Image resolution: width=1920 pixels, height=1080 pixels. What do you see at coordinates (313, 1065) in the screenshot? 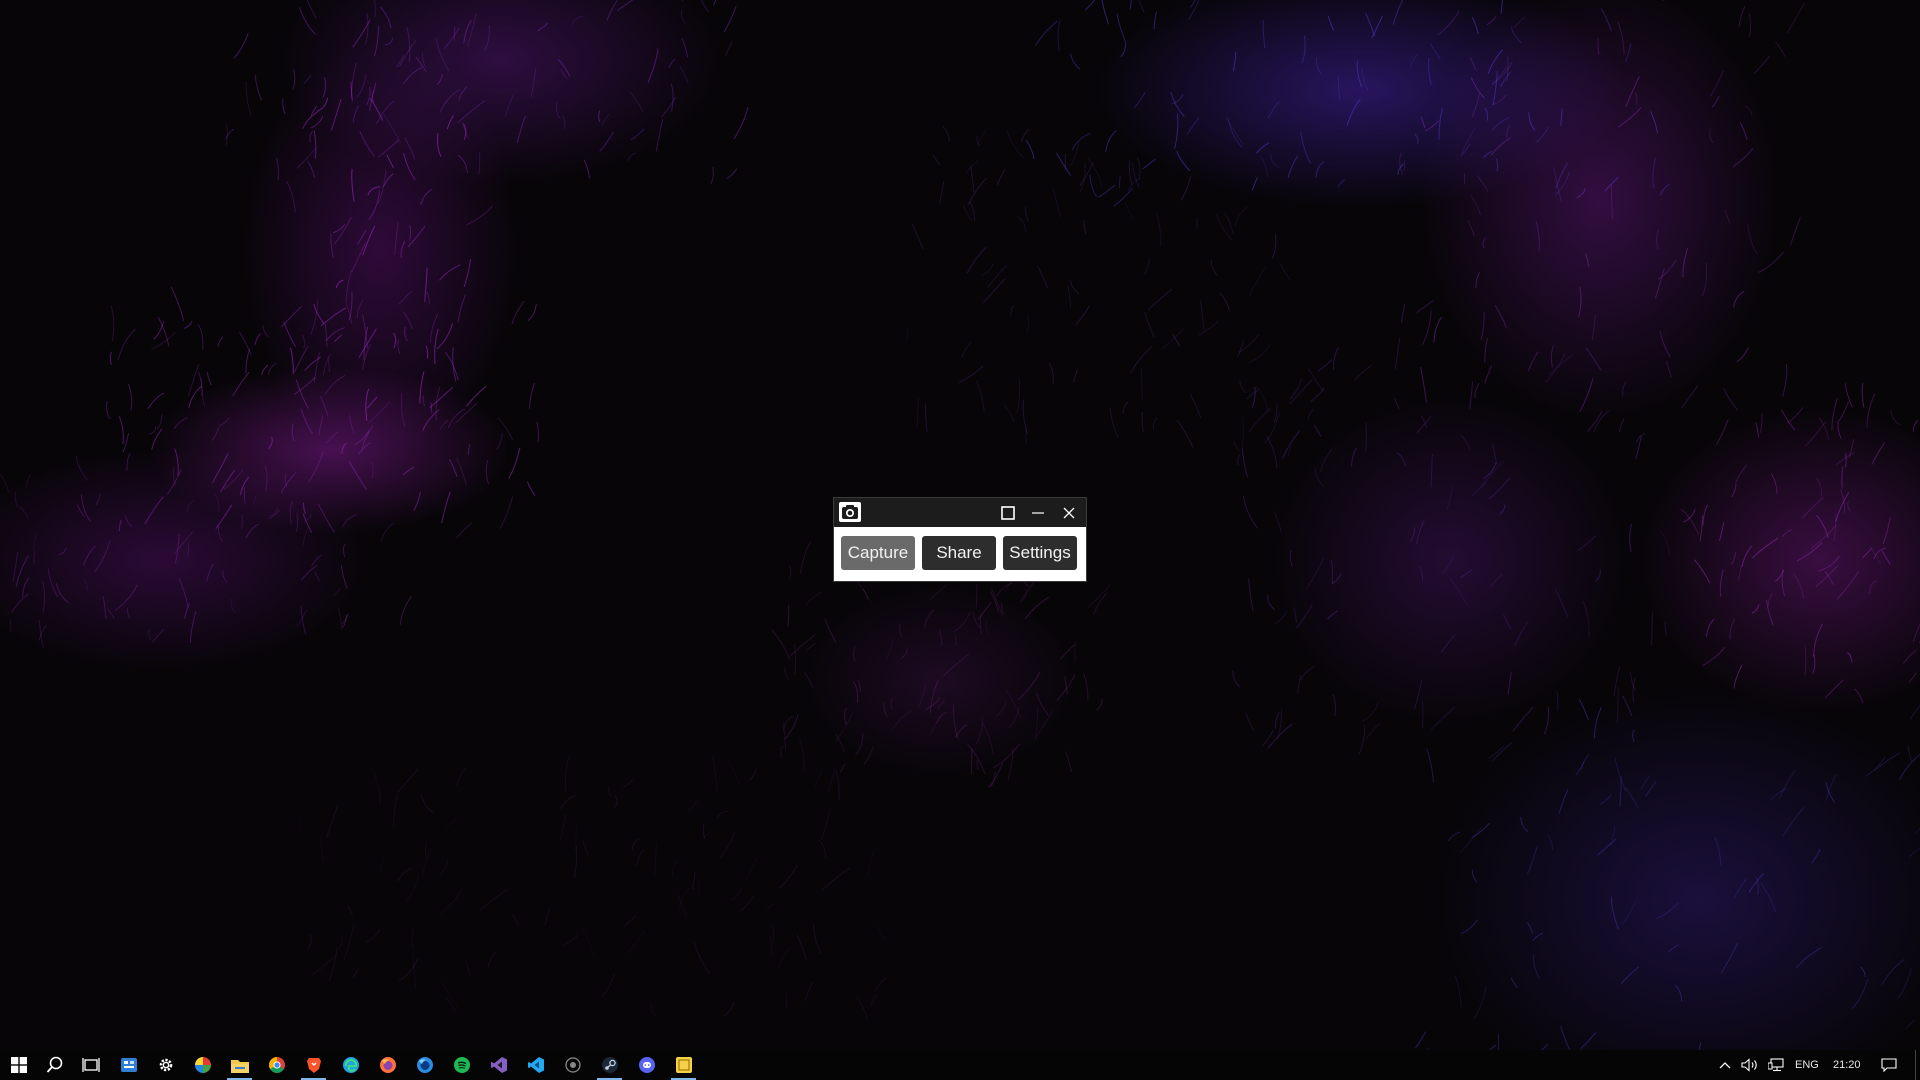
I see `brave-icon` at bounding box center [313, 1065].